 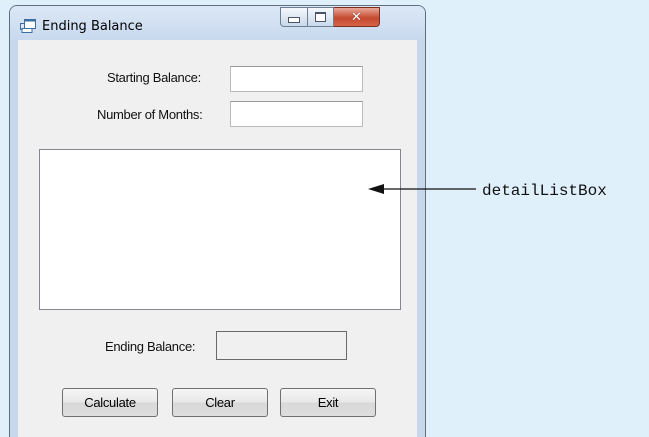 I want to click on number-of-months-input, so click(x=296, y=114).